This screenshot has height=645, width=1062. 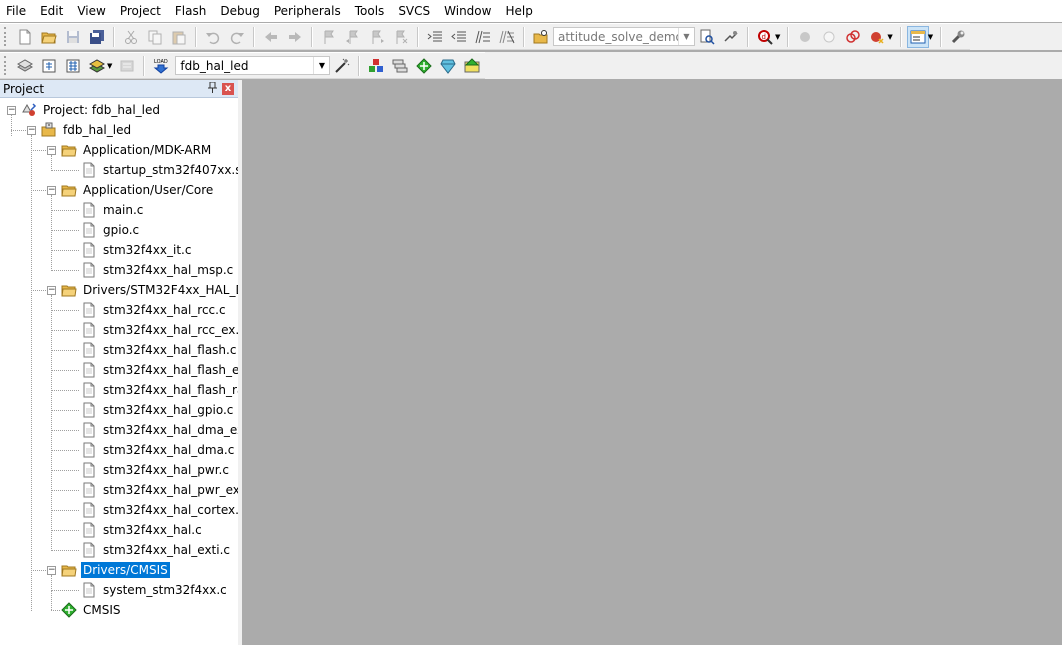 I want to click on comment-selection-button, so click(x=483, y=37).